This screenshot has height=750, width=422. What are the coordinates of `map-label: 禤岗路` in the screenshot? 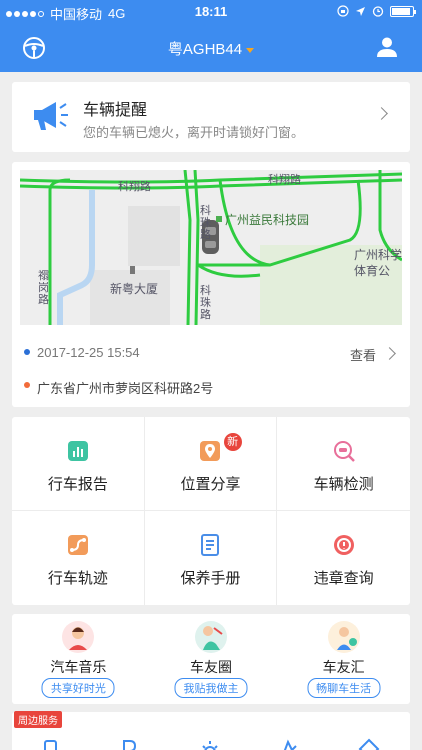 It's located at (43, 288).